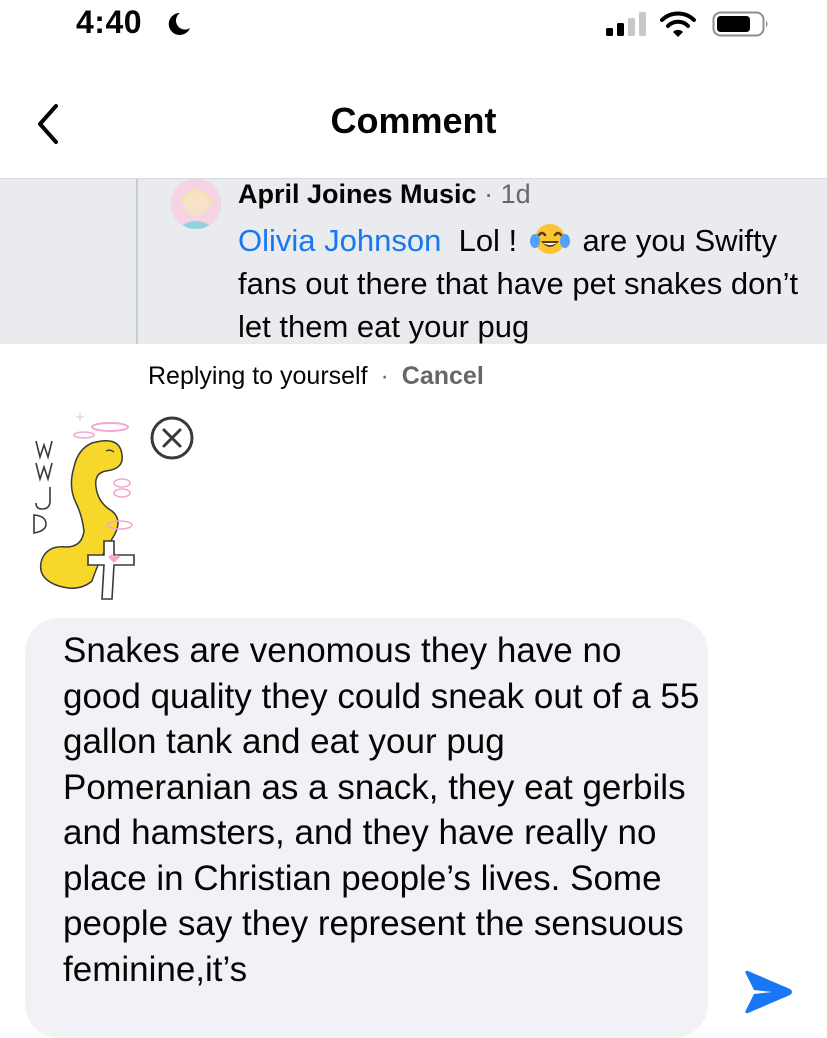  Describe the element at coordinates (109, 22) in the screenshot. I see `status-time: 4:40` at that location.